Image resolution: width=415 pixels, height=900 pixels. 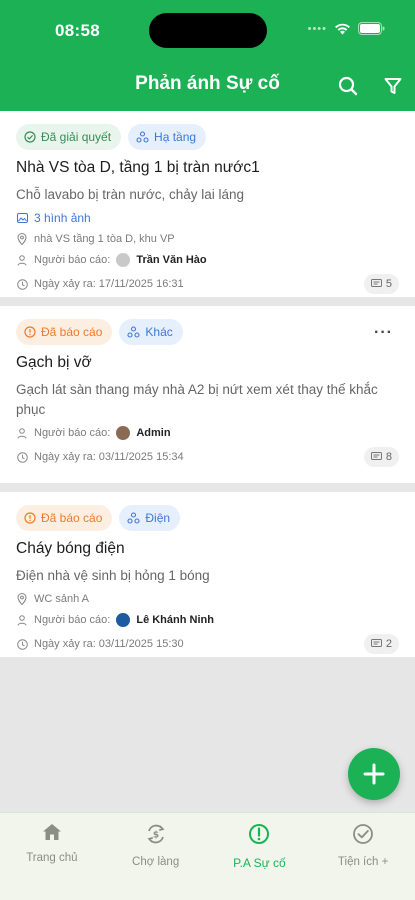 What do you see at coordinates (138, 167) in the screenshot?
I see `card-title: Nhà VS tòa D, tầng 1 bị tràn nước1` at bounding box center [138, 167].